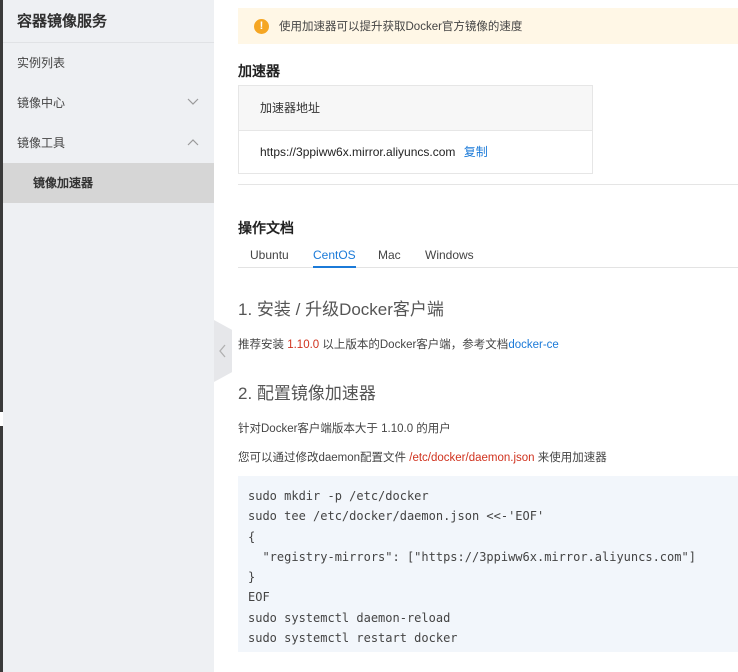 The image size is (738, 672). Describe the element at coordinates (252, 536) in the screenshot. I see `code-line: {` at that location.